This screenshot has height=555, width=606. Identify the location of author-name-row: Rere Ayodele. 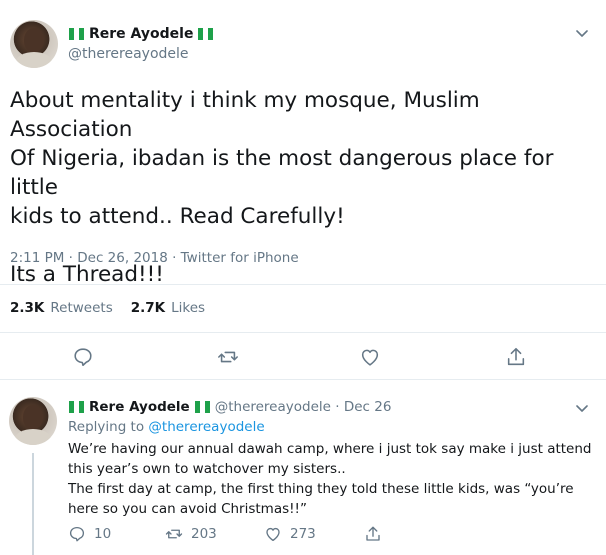
(141, 34).